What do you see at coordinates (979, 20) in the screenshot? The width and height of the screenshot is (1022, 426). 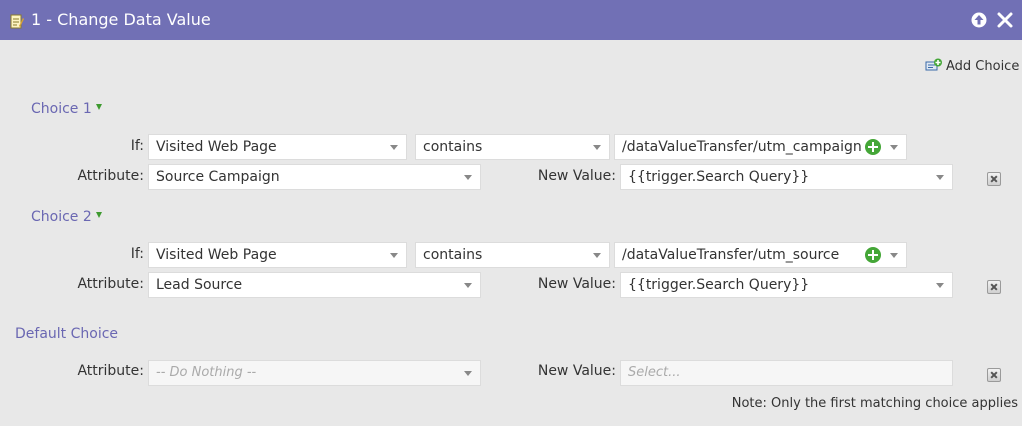 I see `move-up-icon` at bounding box center [979, 20].